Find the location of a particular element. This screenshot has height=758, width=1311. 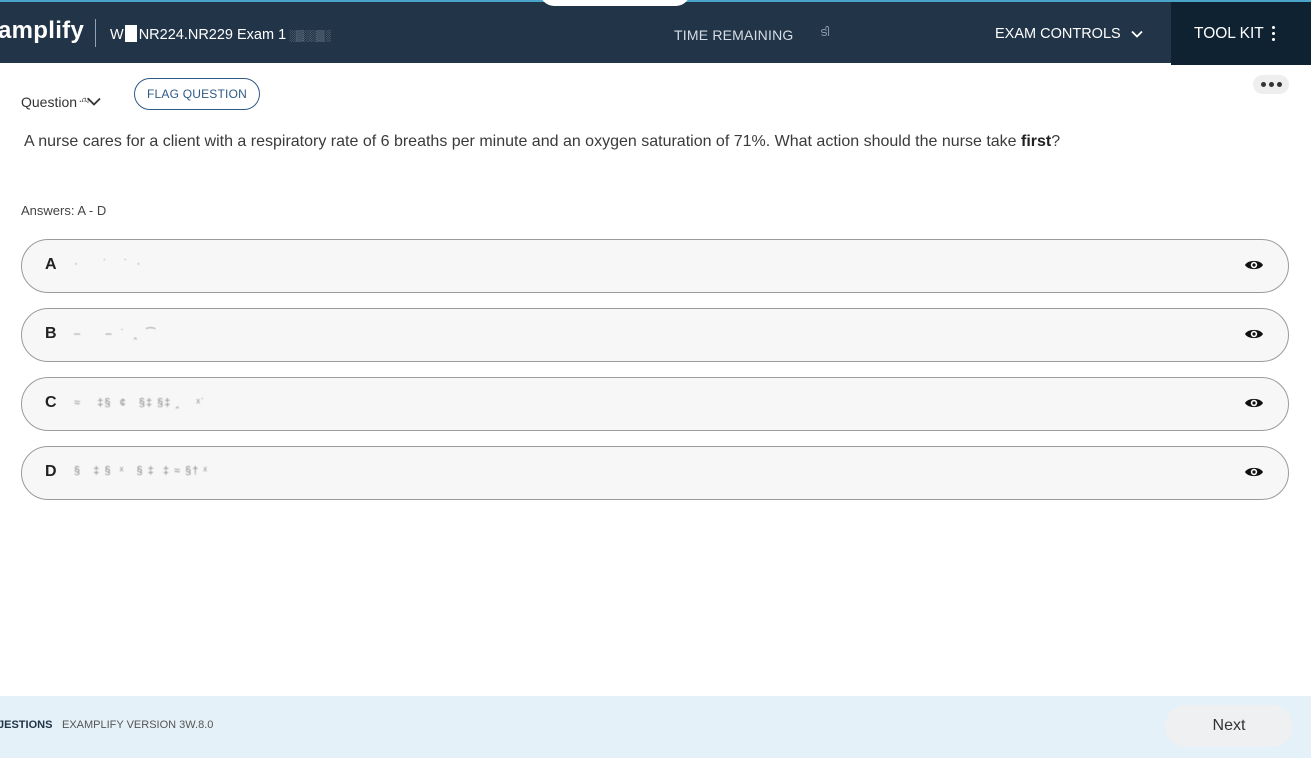

version-text: EXAMPLIFY VERSION 3W.8.0 is located at coordinates (138, 725).